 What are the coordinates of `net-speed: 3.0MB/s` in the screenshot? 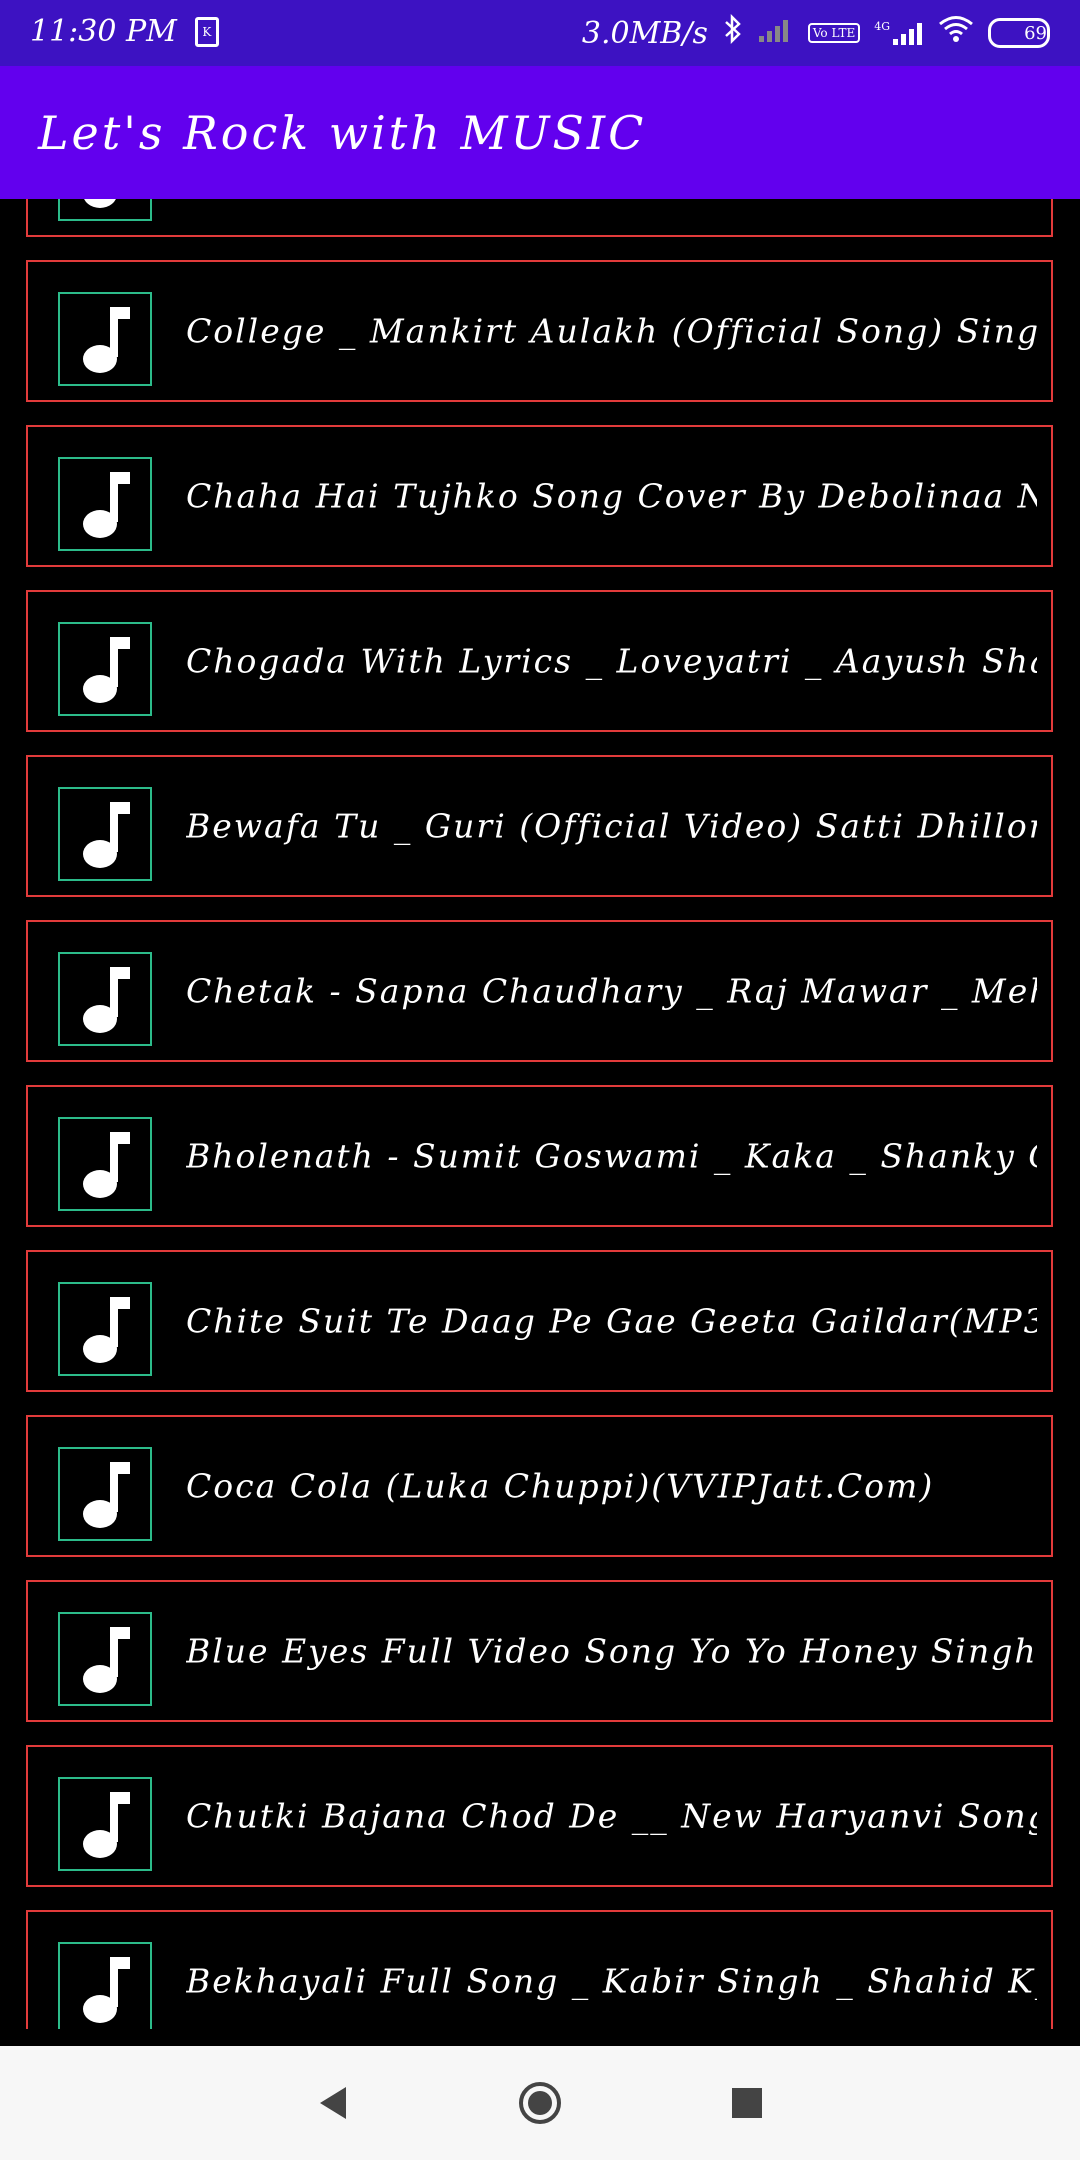 It's located at (644, 33).